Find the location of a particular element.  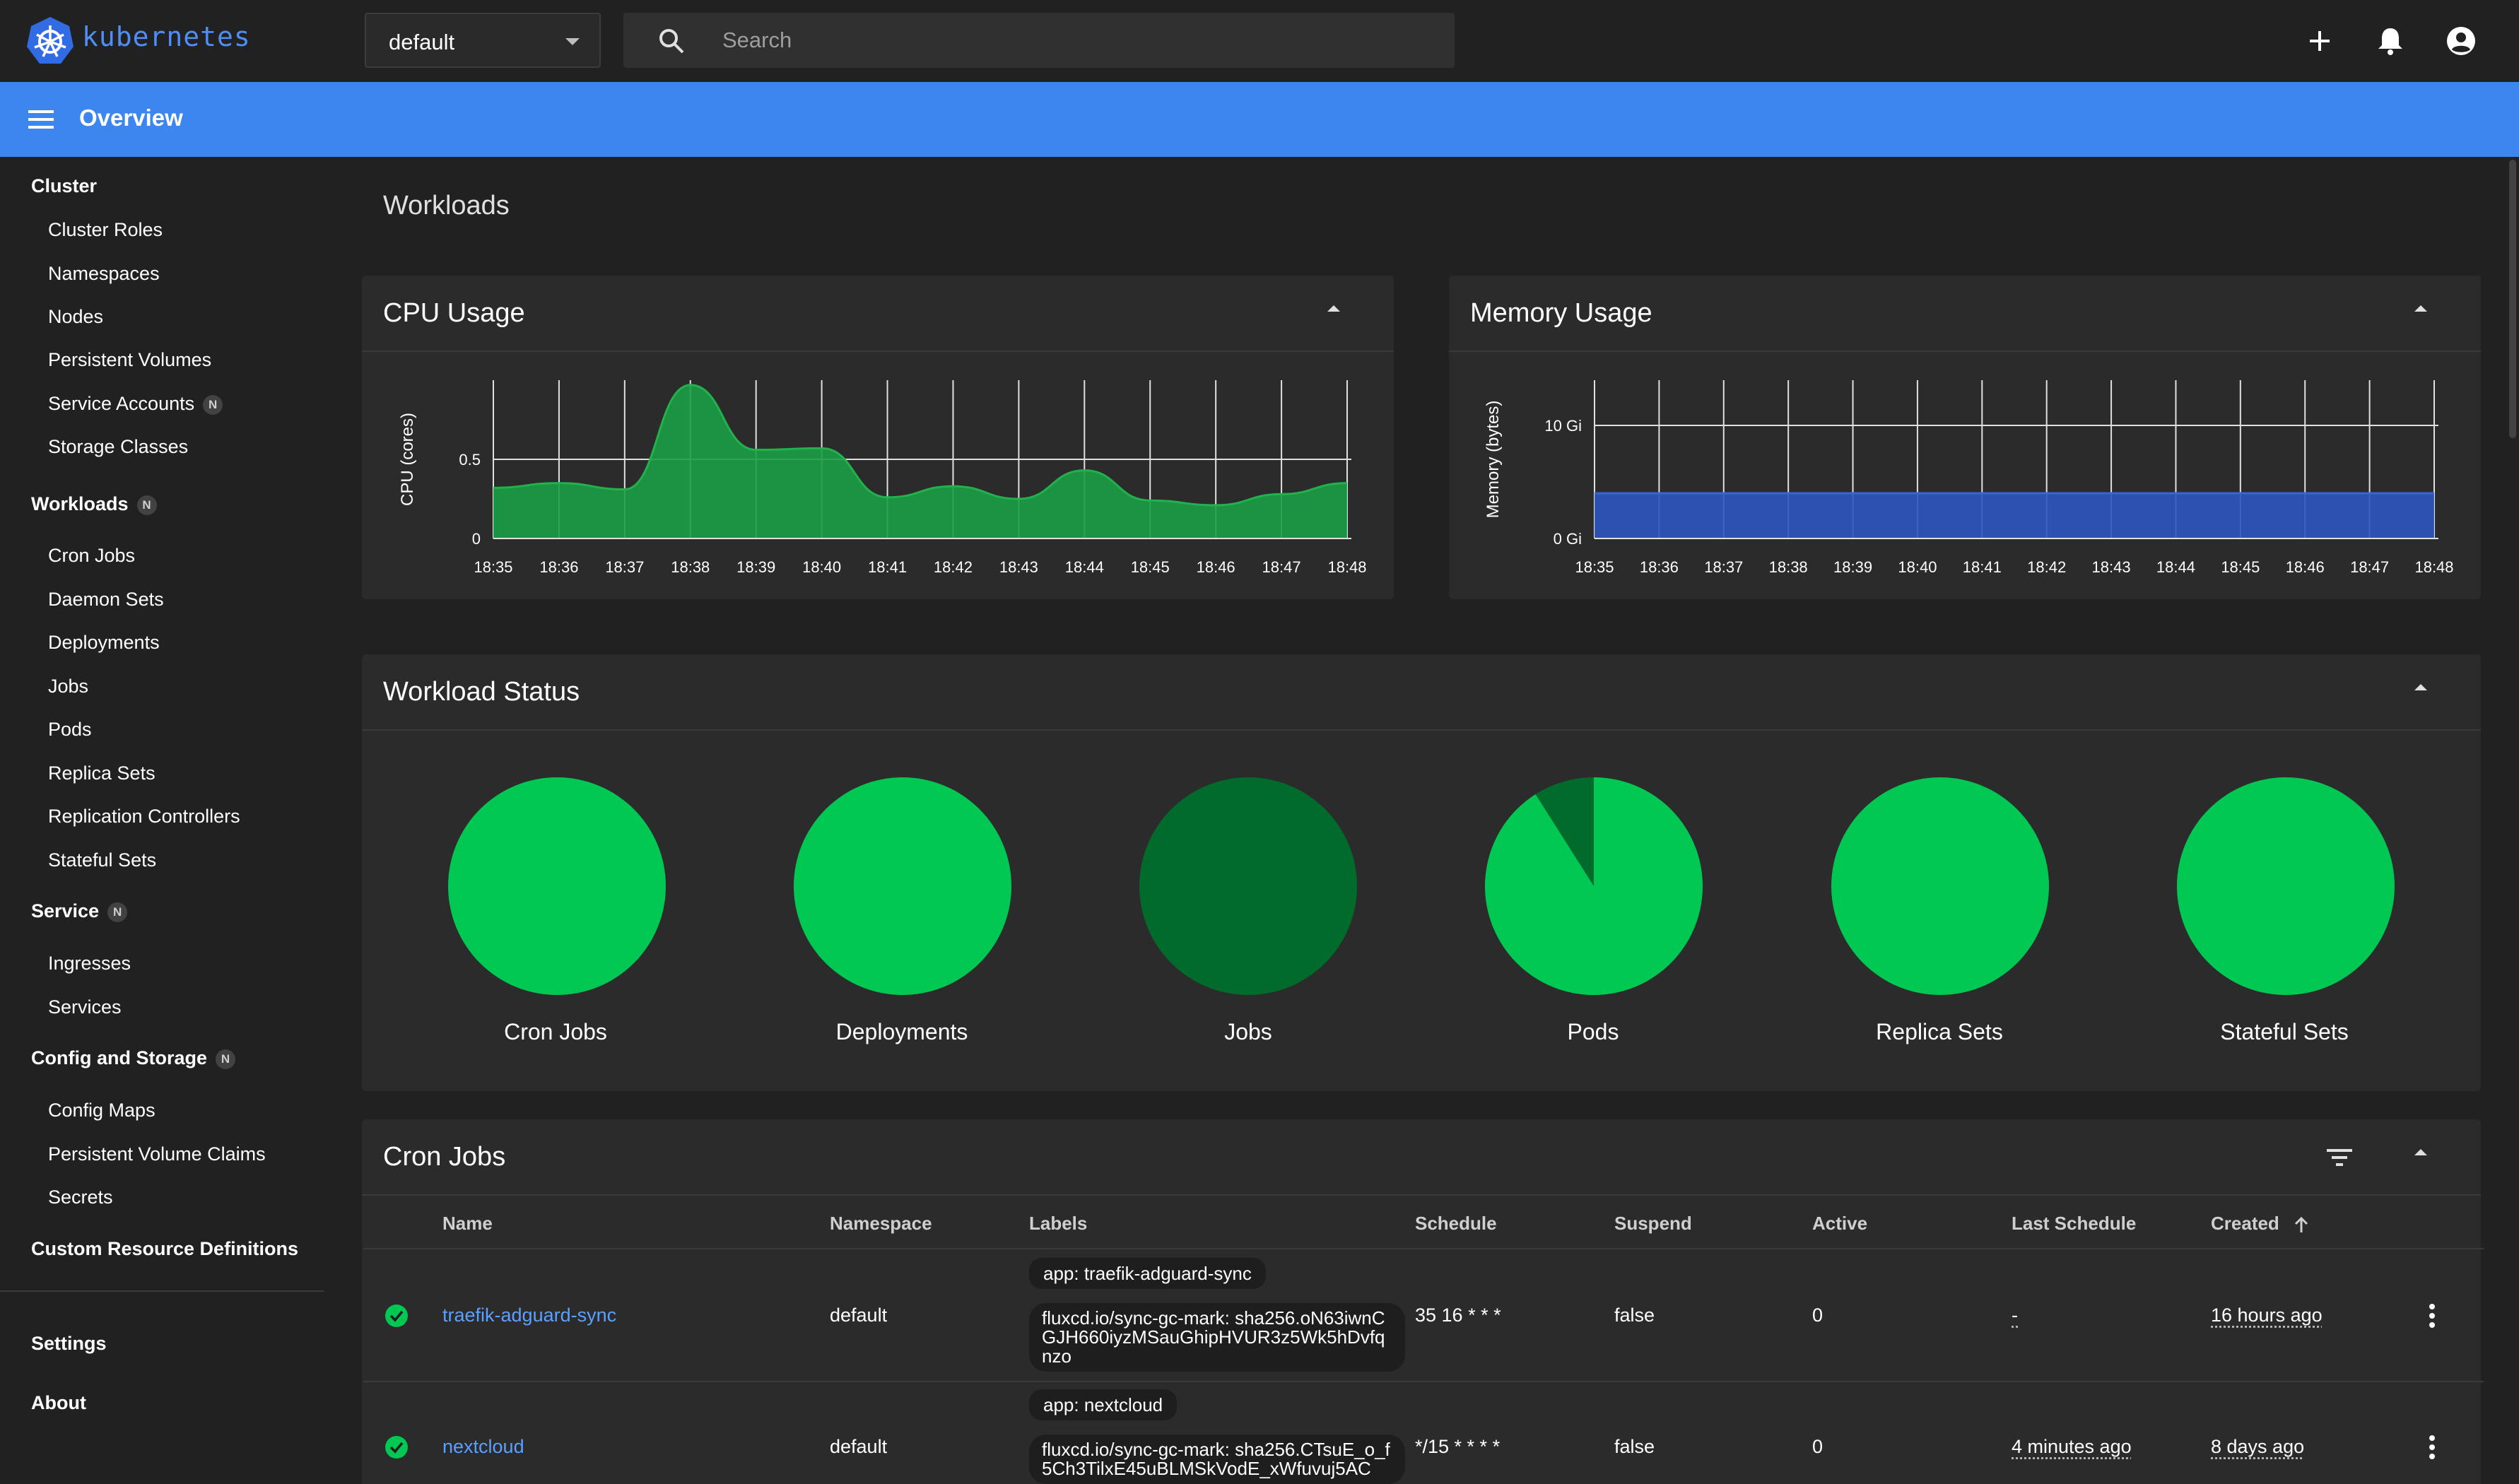

sidebar-item-secrets: Secrets is located at coordinates (80, 1197).